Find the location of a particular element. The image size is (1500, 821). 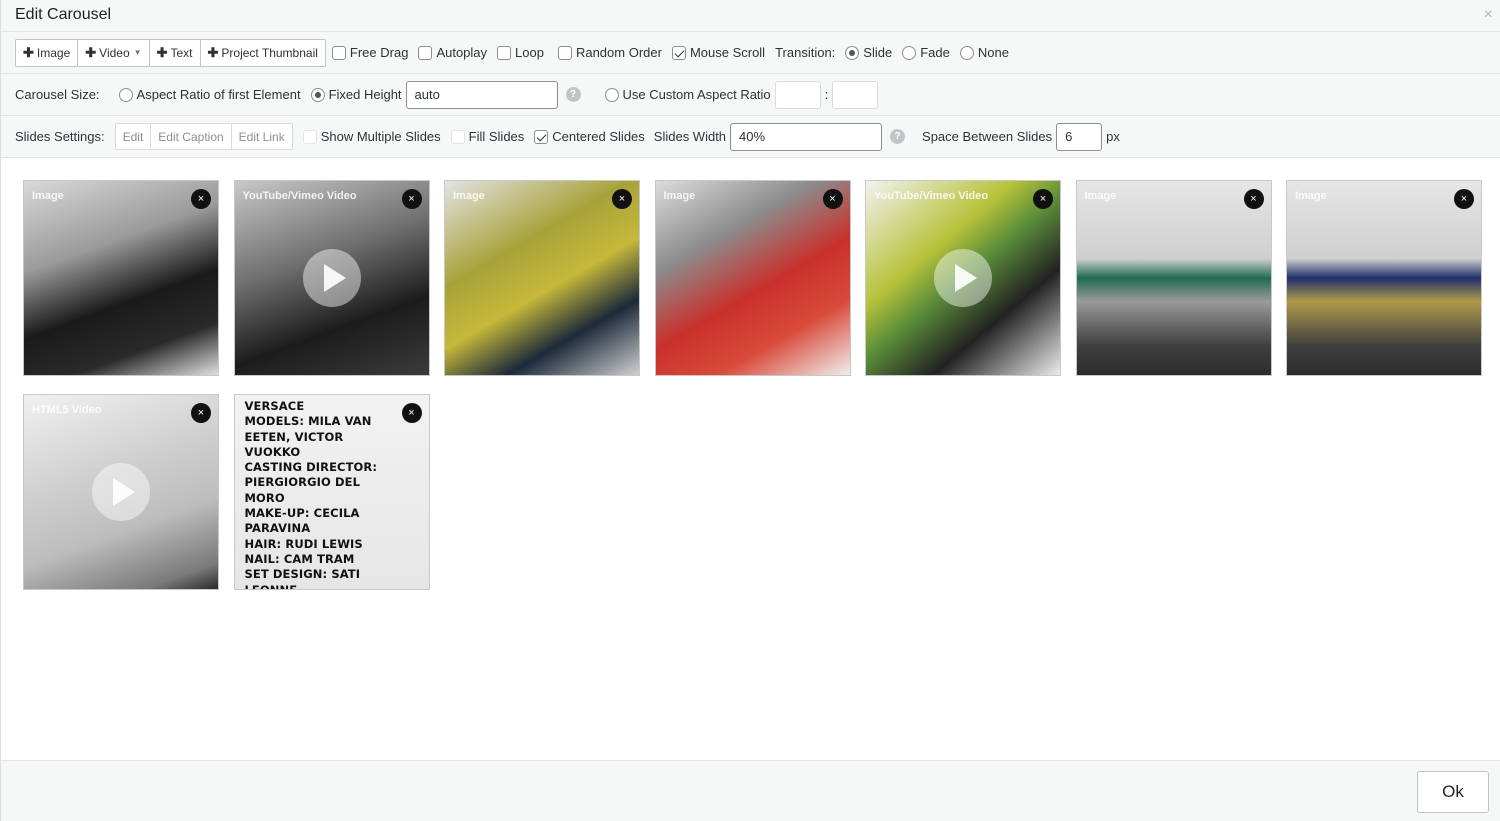

space-between-input is located at coordinates (1079, 136).